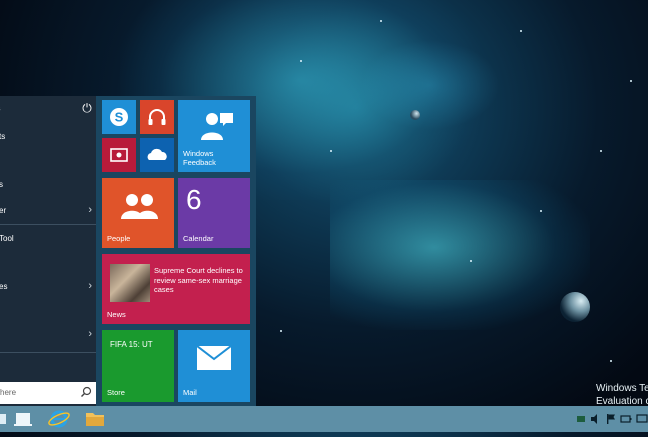 The height and width of the screenshot is (437, 648). I want to click on internet-explorer-icon, so click(59, 419).